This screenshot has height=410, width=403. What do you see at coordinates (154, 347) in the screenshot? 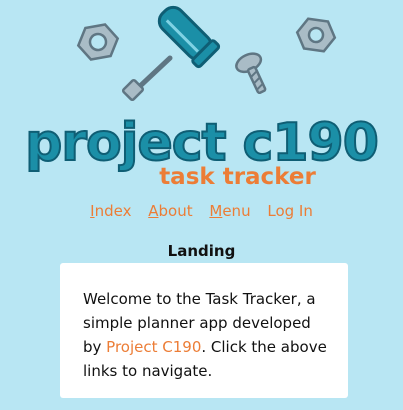
I see `brand-name: Project C190` at bounding box center [154, 347].